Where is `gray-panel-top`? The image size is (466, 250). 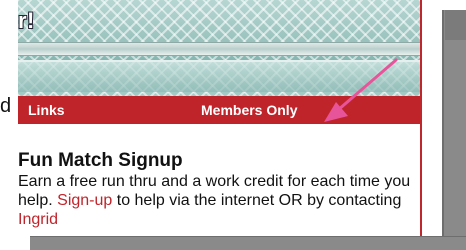
gray-panel-top is located at coordinates (455, 25).